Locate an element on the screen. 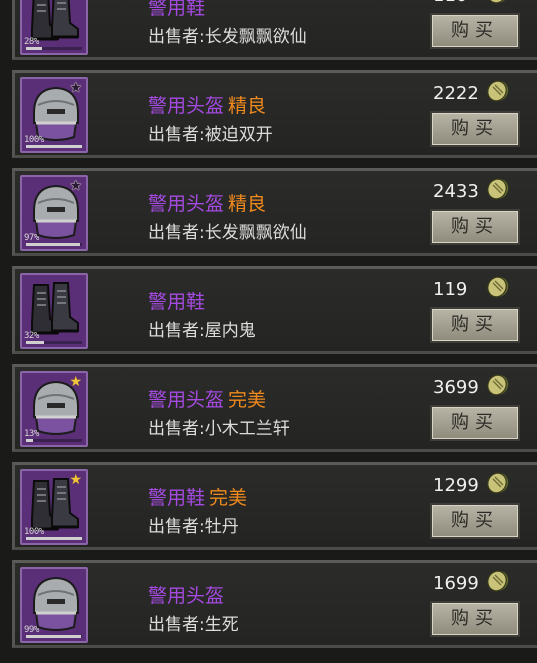  listing-row: 28% 警用鞋 出售者:长发飘飘欲仙 110 购买 is located at coordinates (274, 30).